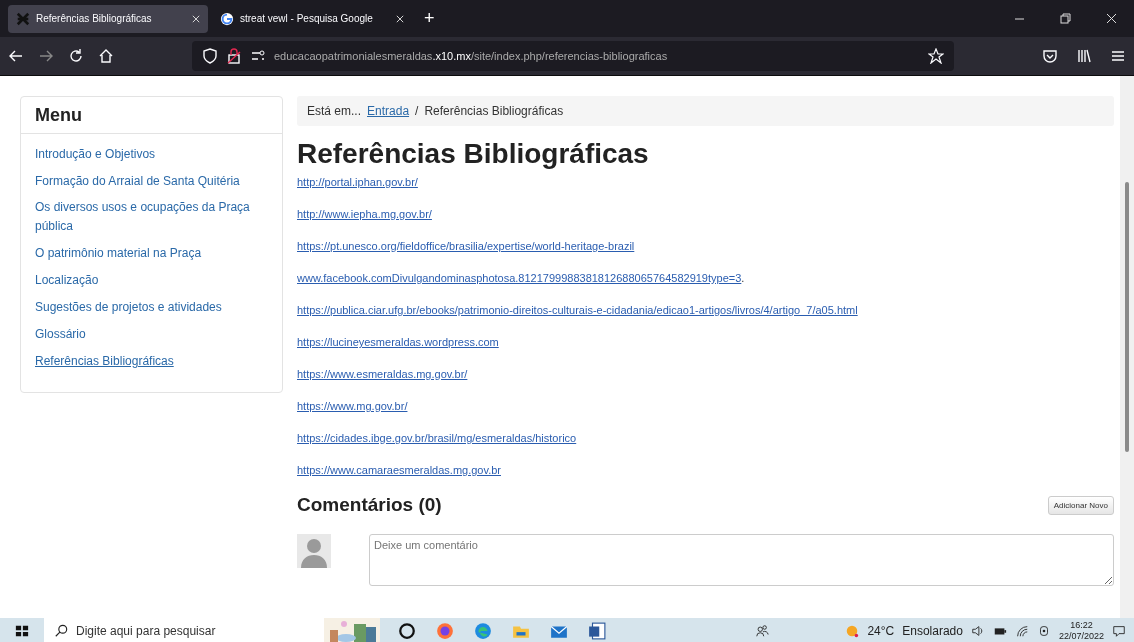 The image size is (1134, 642). What do you see at coordinates (437, 438) in the screenshot?
I see `reference-link: https://cidades.ibge.gov.br/brasil/mg/esmeraldas/historico` at bounding box center [437, 438].